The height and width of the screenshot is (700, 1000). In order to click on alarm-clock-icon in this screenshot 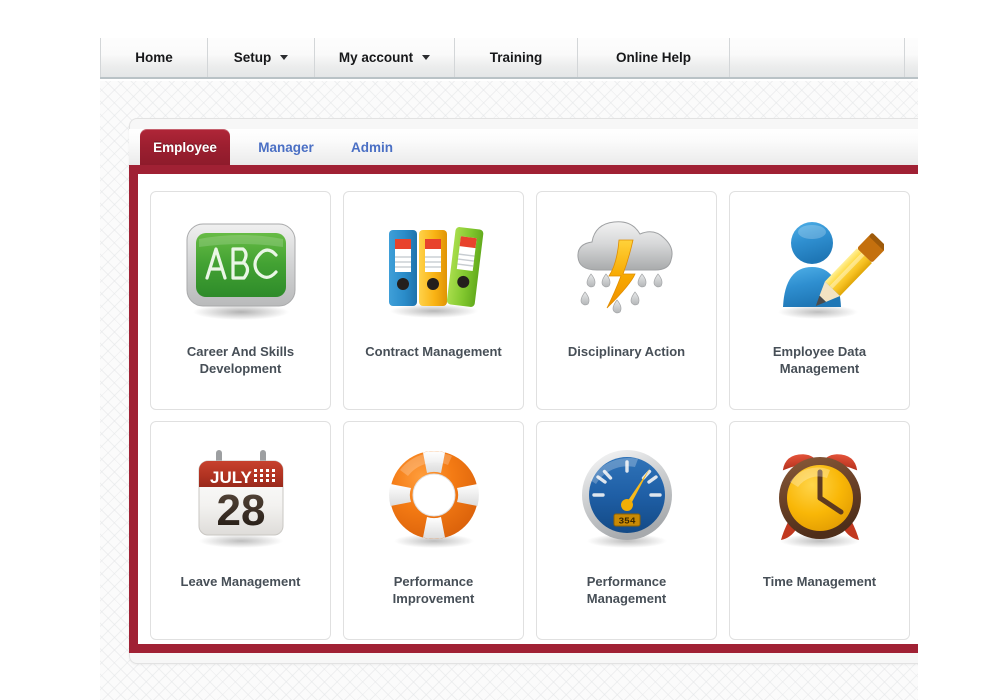, I will do `click(819, 498)`.